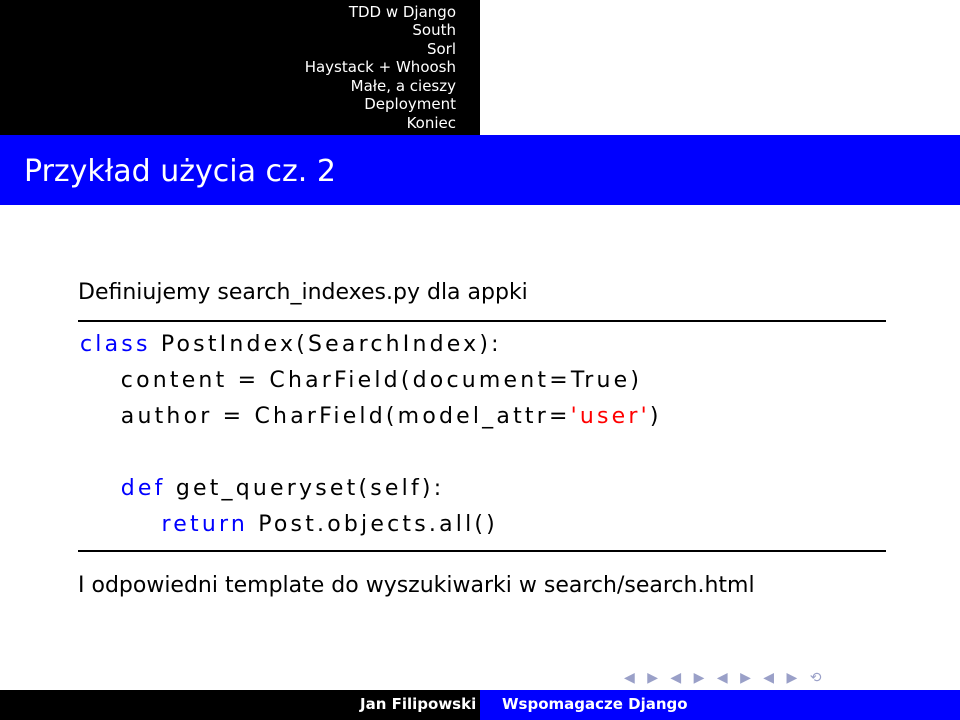 The width and height of the screenshot is (960, 720). I want to click on header-right, so click(720, 67).